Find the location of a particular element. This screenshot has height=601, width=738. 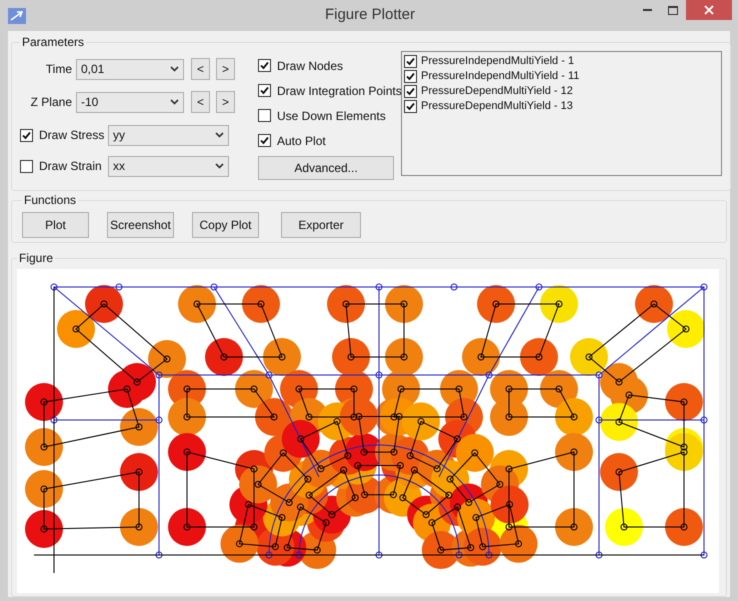

checkbox-label: Draw Strain is located at coordinates (70, 166).